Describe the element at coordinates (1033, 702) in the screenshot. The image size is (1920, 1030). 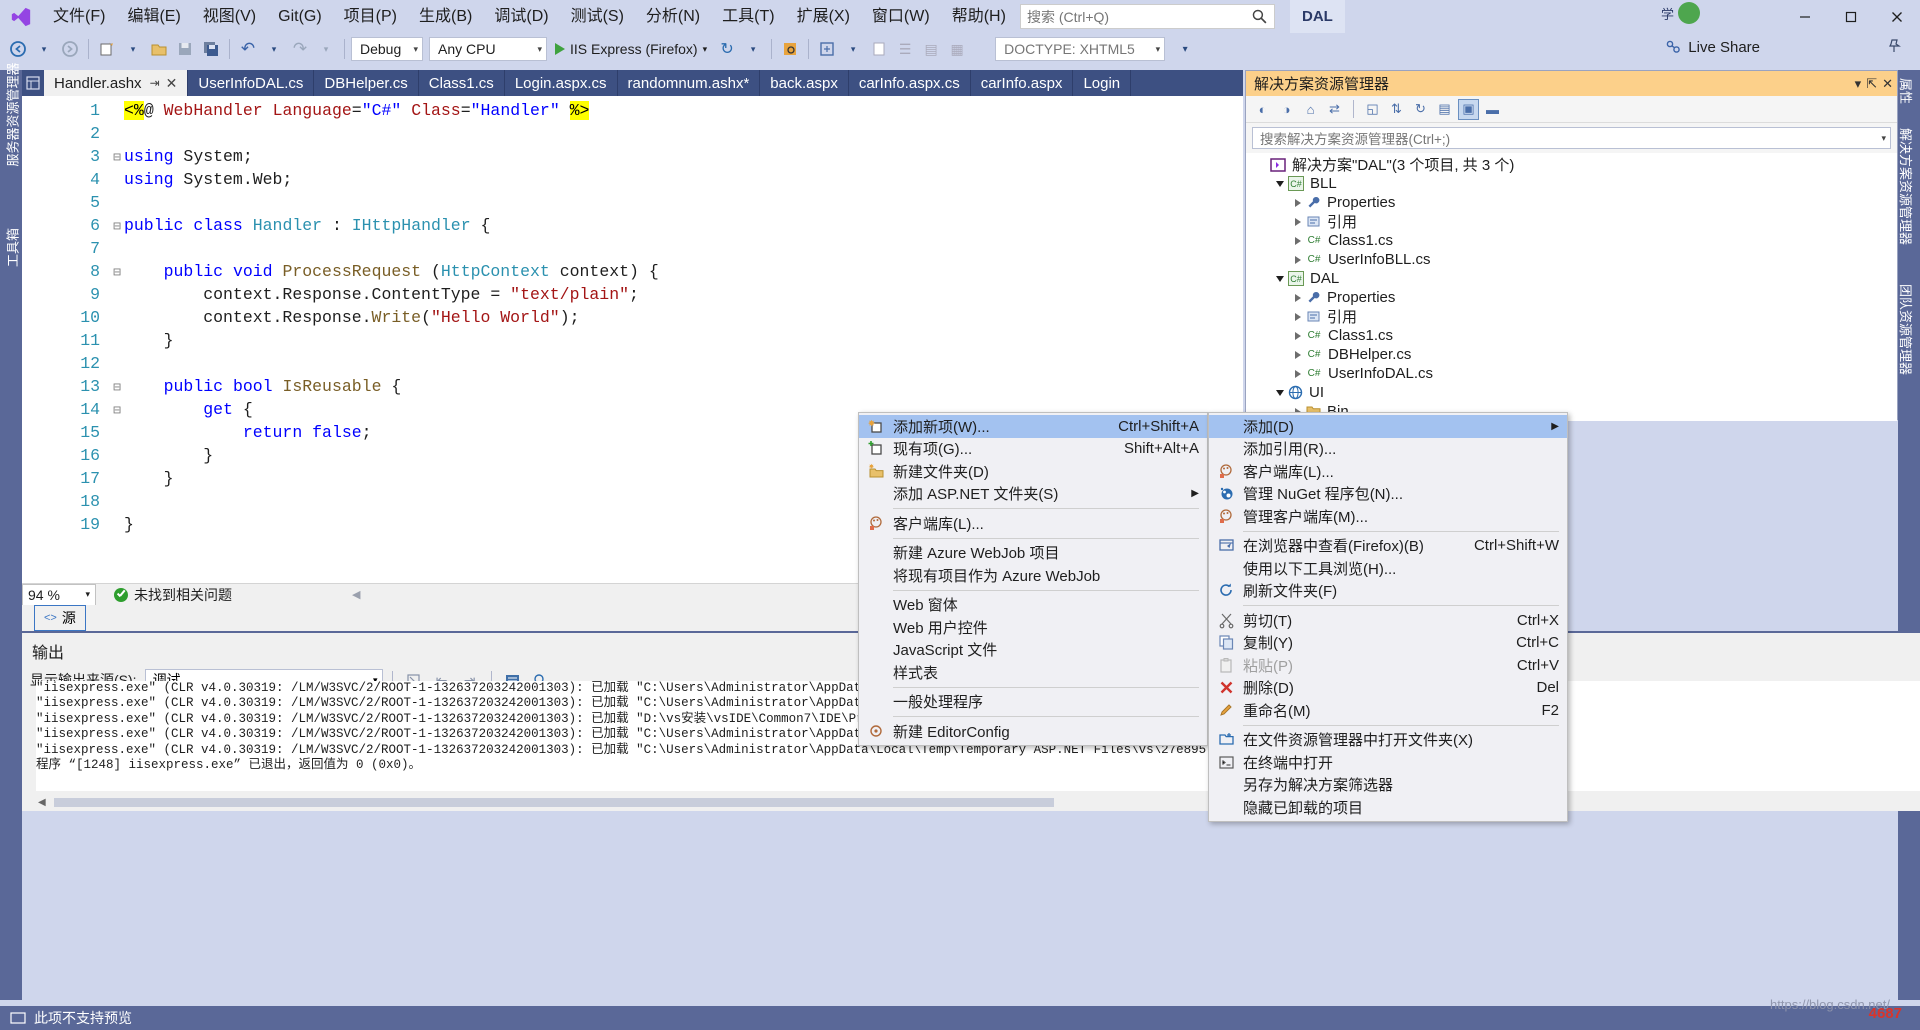
I see `menu-item: 一般处理程序` at that location.